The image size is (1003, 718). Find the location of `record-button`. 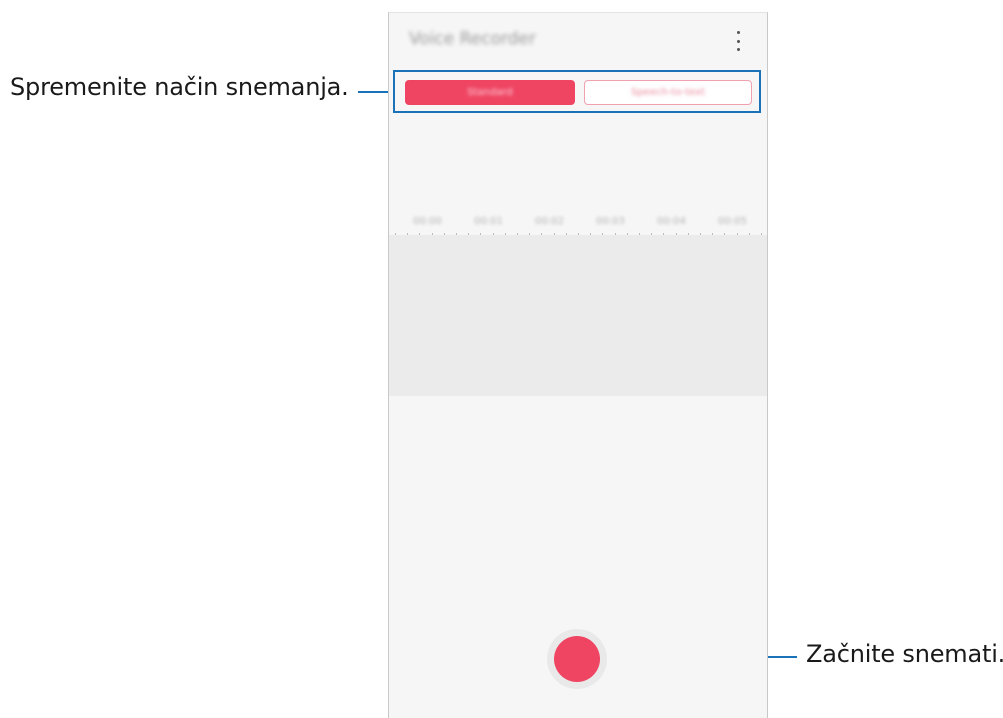

record-button is located at coordinates (577, 659).